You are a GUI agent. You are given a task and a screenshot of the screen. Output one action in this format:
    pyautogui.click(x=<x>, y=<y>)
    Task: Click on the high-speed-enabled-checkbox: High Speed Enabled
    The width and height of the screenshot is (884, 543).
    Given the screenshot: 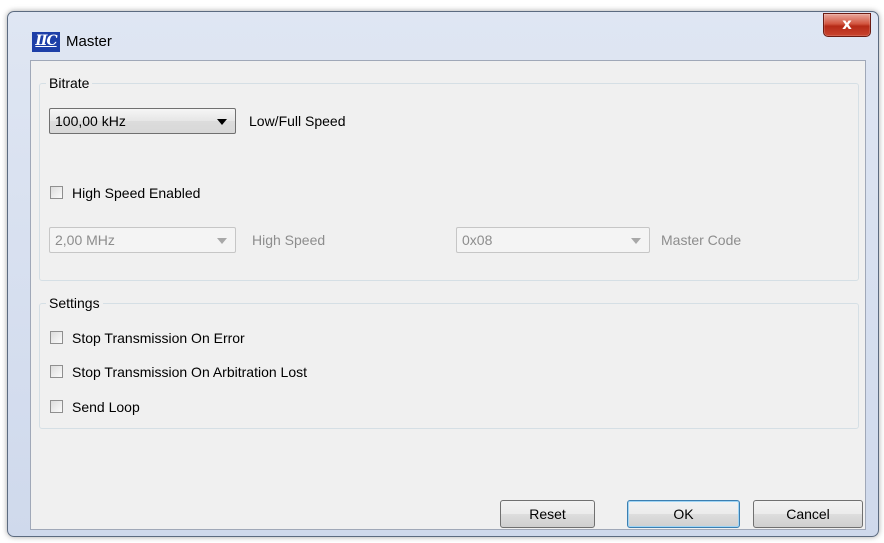 What is the action you would take?
    pyautogui.click(x=160, y=194)
    